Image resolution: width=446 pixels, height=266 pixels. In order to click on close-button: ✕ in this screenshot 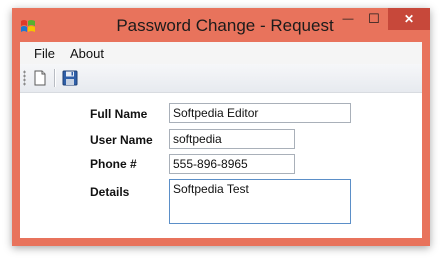, I will do `click(409, 19)`.